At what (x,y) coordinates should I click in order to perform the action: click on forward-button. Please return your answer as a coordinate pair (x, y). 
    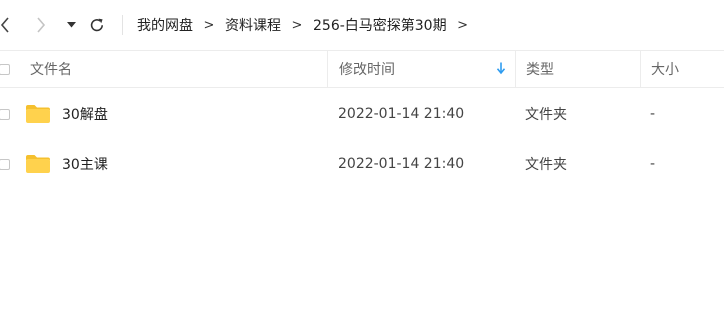
    Looking at the image, I should click on (41, 25).